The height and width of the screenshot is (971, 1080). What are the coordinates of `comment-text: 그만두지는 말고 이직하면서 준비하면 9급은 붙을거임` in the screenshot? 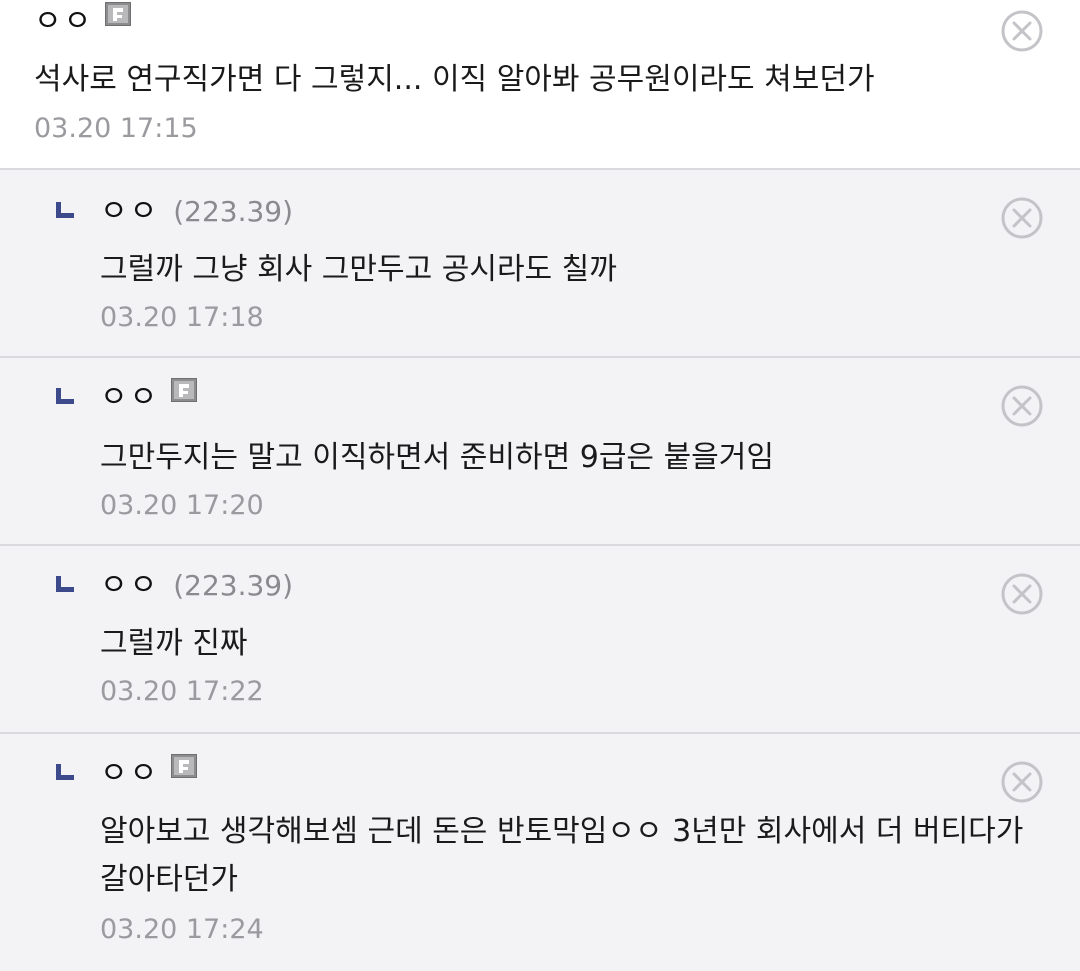 It's located at (437, 457).